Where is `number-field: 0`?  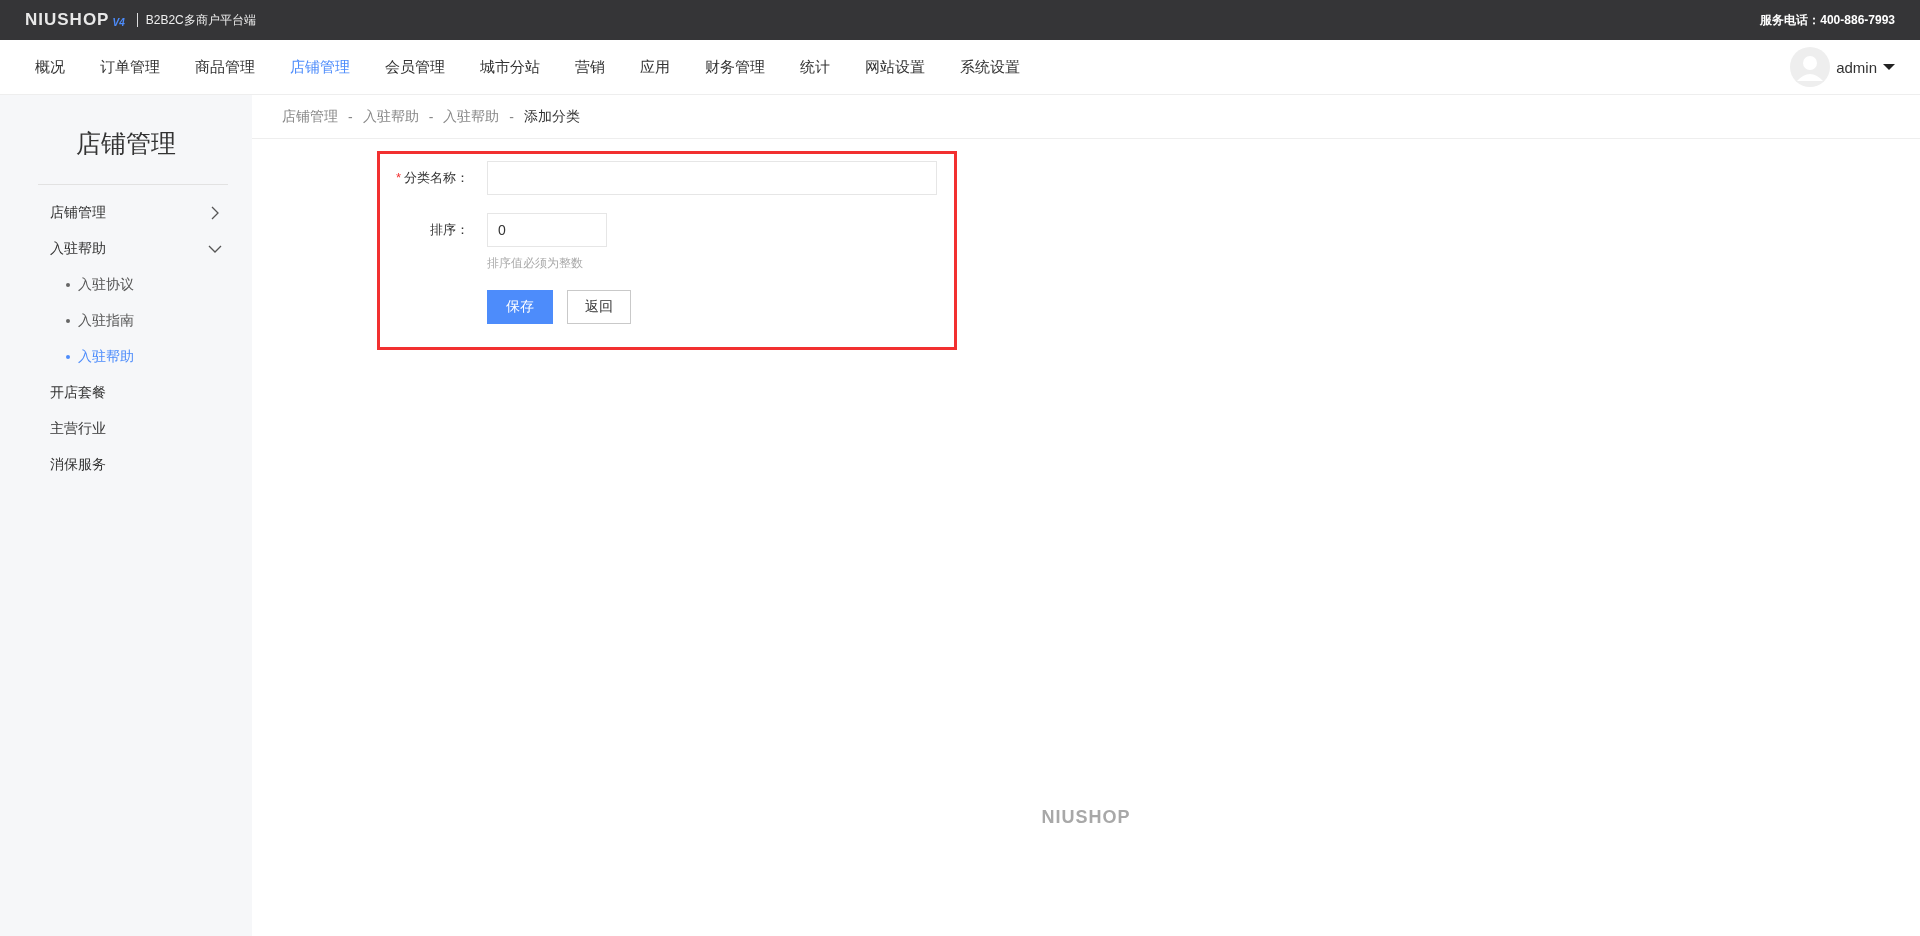 number-field: 0 is located at coordinates (547, 230).